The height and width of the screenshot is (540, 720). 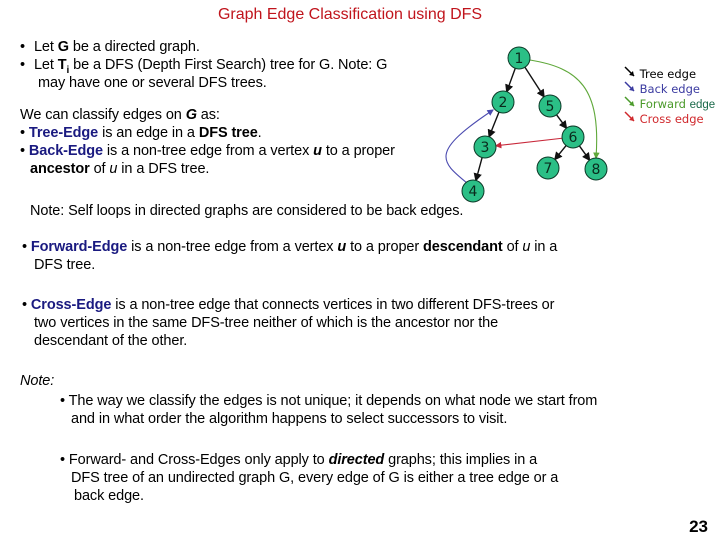 I want to click on cross-edge-arrow-icon, so click(x=629, y=116).